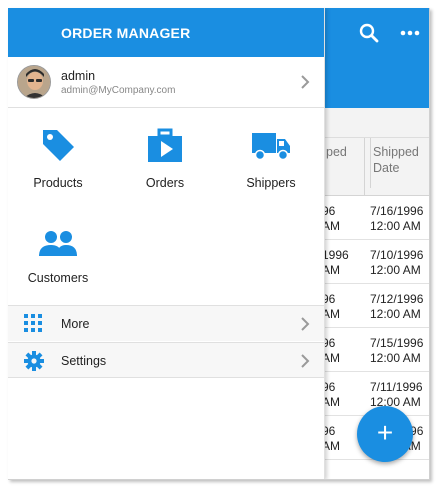 This screenshot has height=489, width=438. I want to click on tile-orders: Orders, so click(165, 158).